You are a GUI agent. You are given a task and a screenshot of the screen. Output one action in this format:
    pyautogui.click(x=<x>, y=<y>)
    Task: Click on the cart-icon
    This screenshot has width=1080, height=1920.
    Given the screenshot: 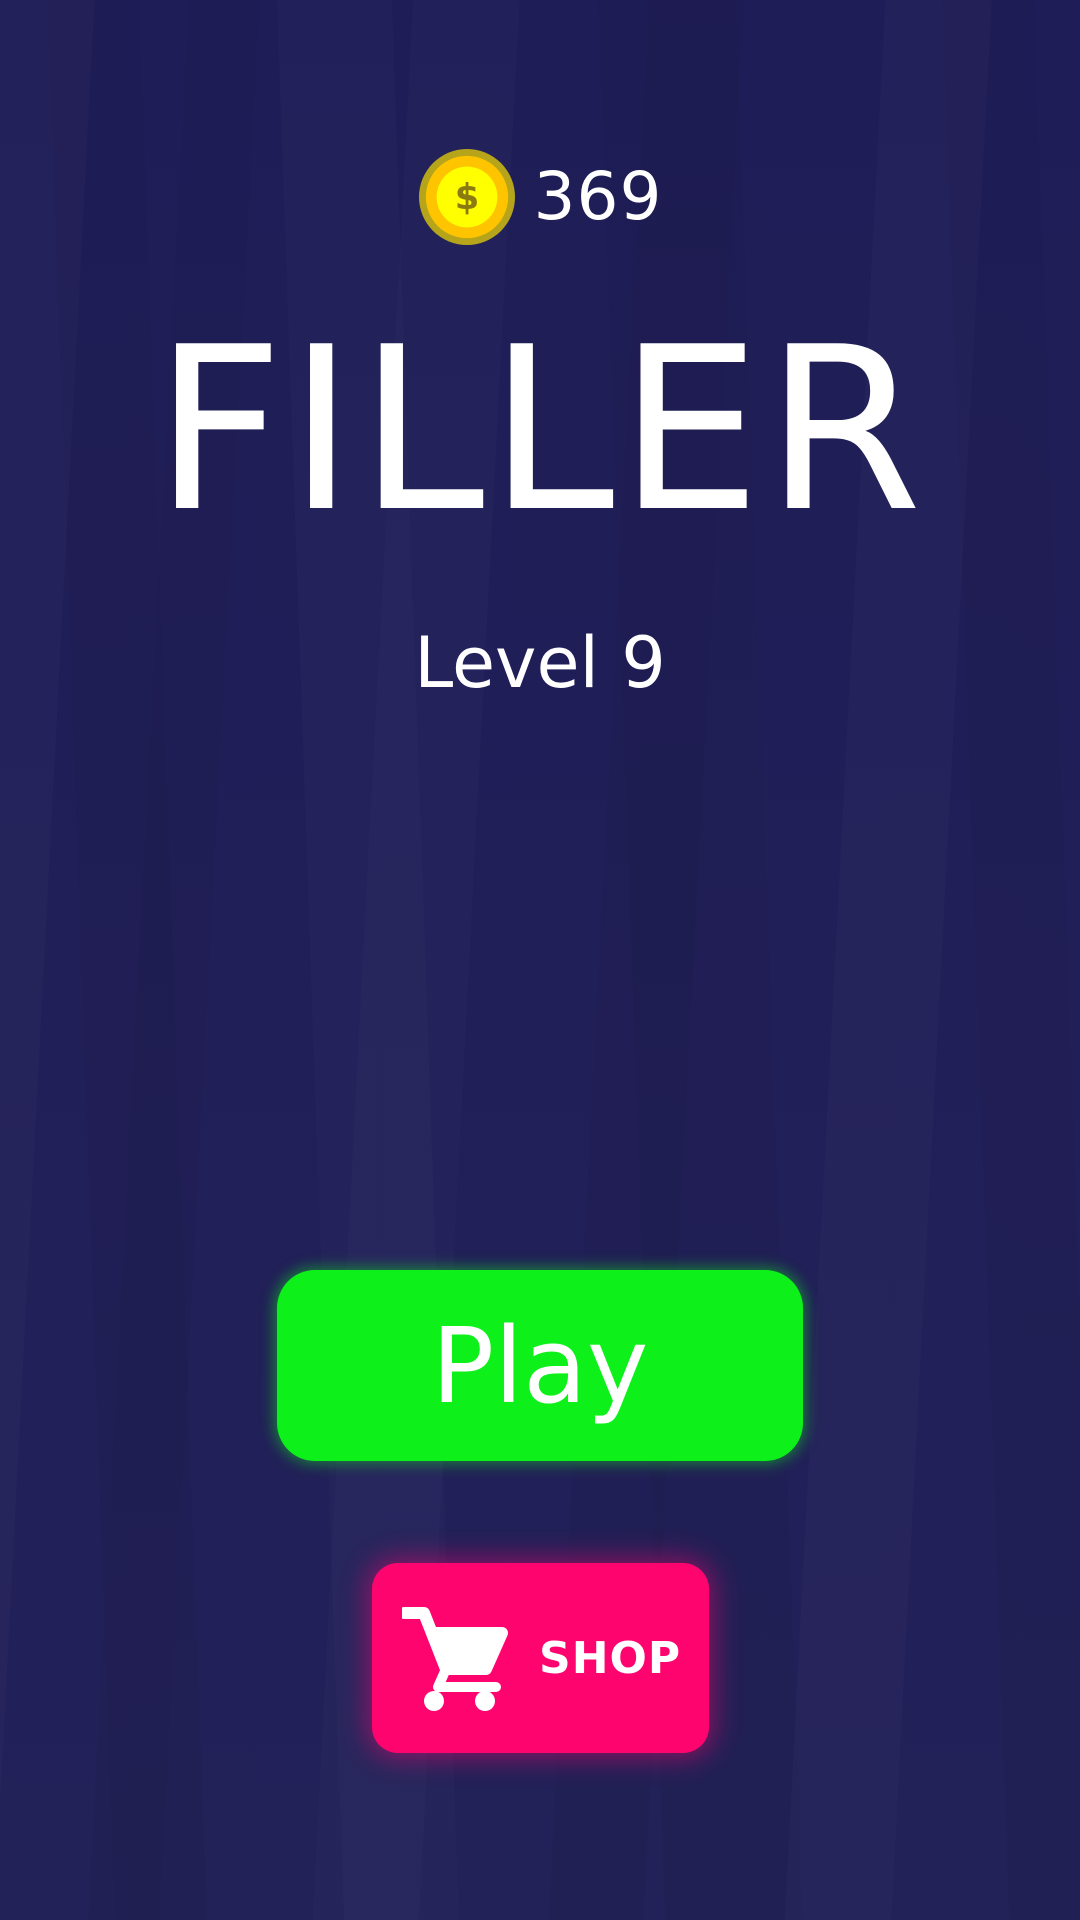 What is the action you would take?
    pyautogui.click(x=455, y=1659)
    